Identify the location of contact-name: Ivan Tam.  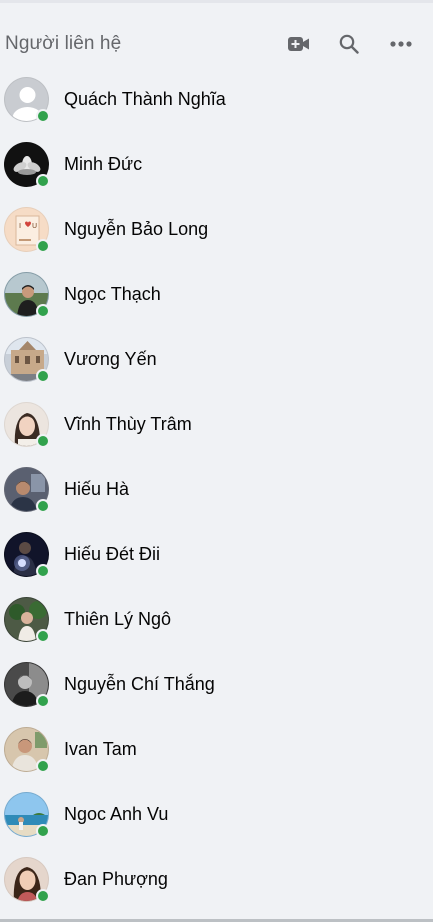
(100, 749).